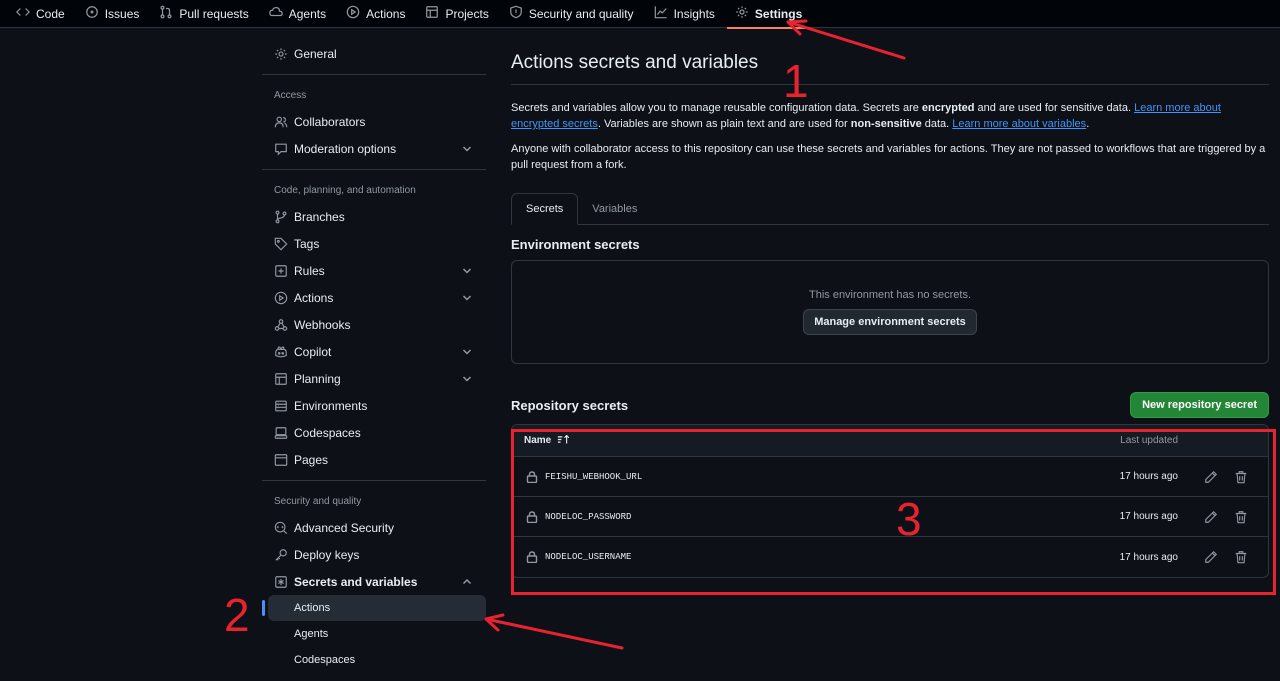 The width and height of the screenshot is (1280, 681). What do you see at coordinates (309, 270) in the screenshot?
I see `sidebar-label: Rules` at bounding box center [309, 270].